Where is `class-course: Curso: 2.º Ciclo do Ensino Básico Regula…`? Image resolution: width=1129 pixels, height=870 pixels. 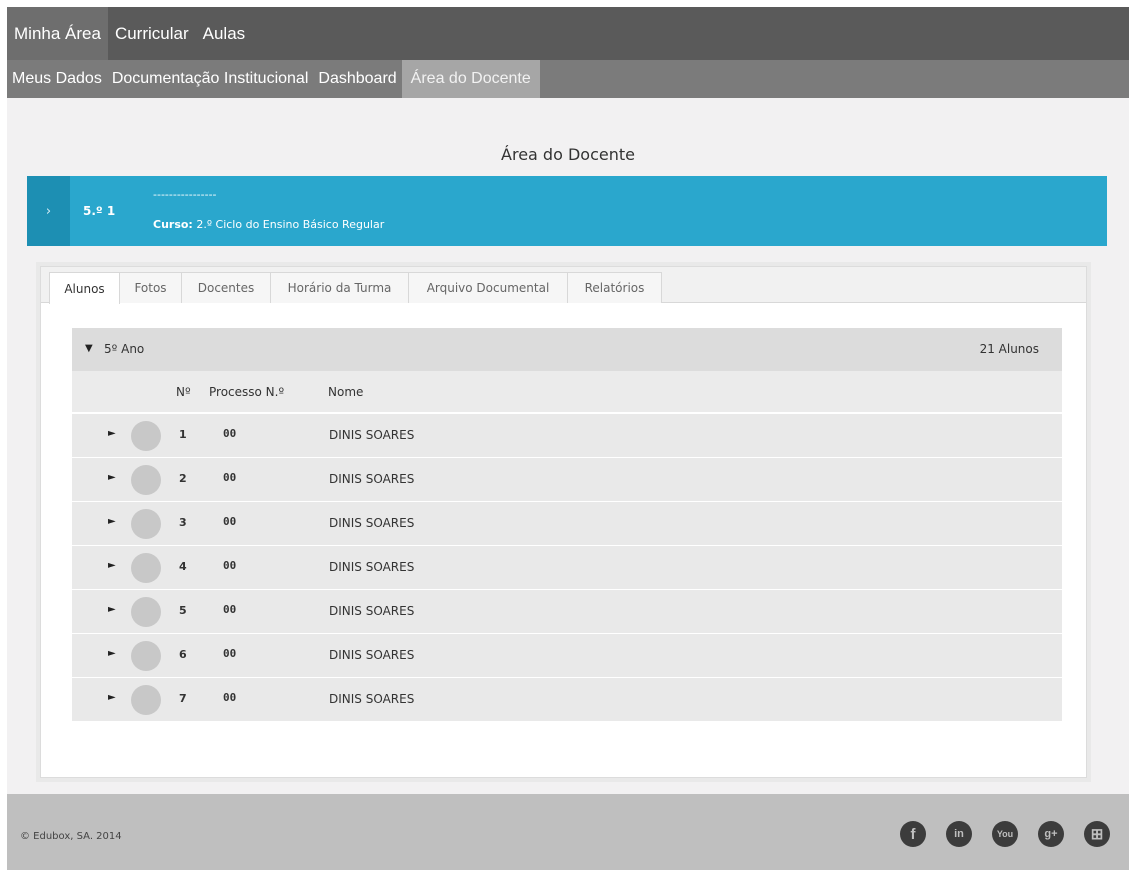 class-course: Curso: 2.º Ciclo do Ensino Básico Regula… is located at coordinates (268, 224).